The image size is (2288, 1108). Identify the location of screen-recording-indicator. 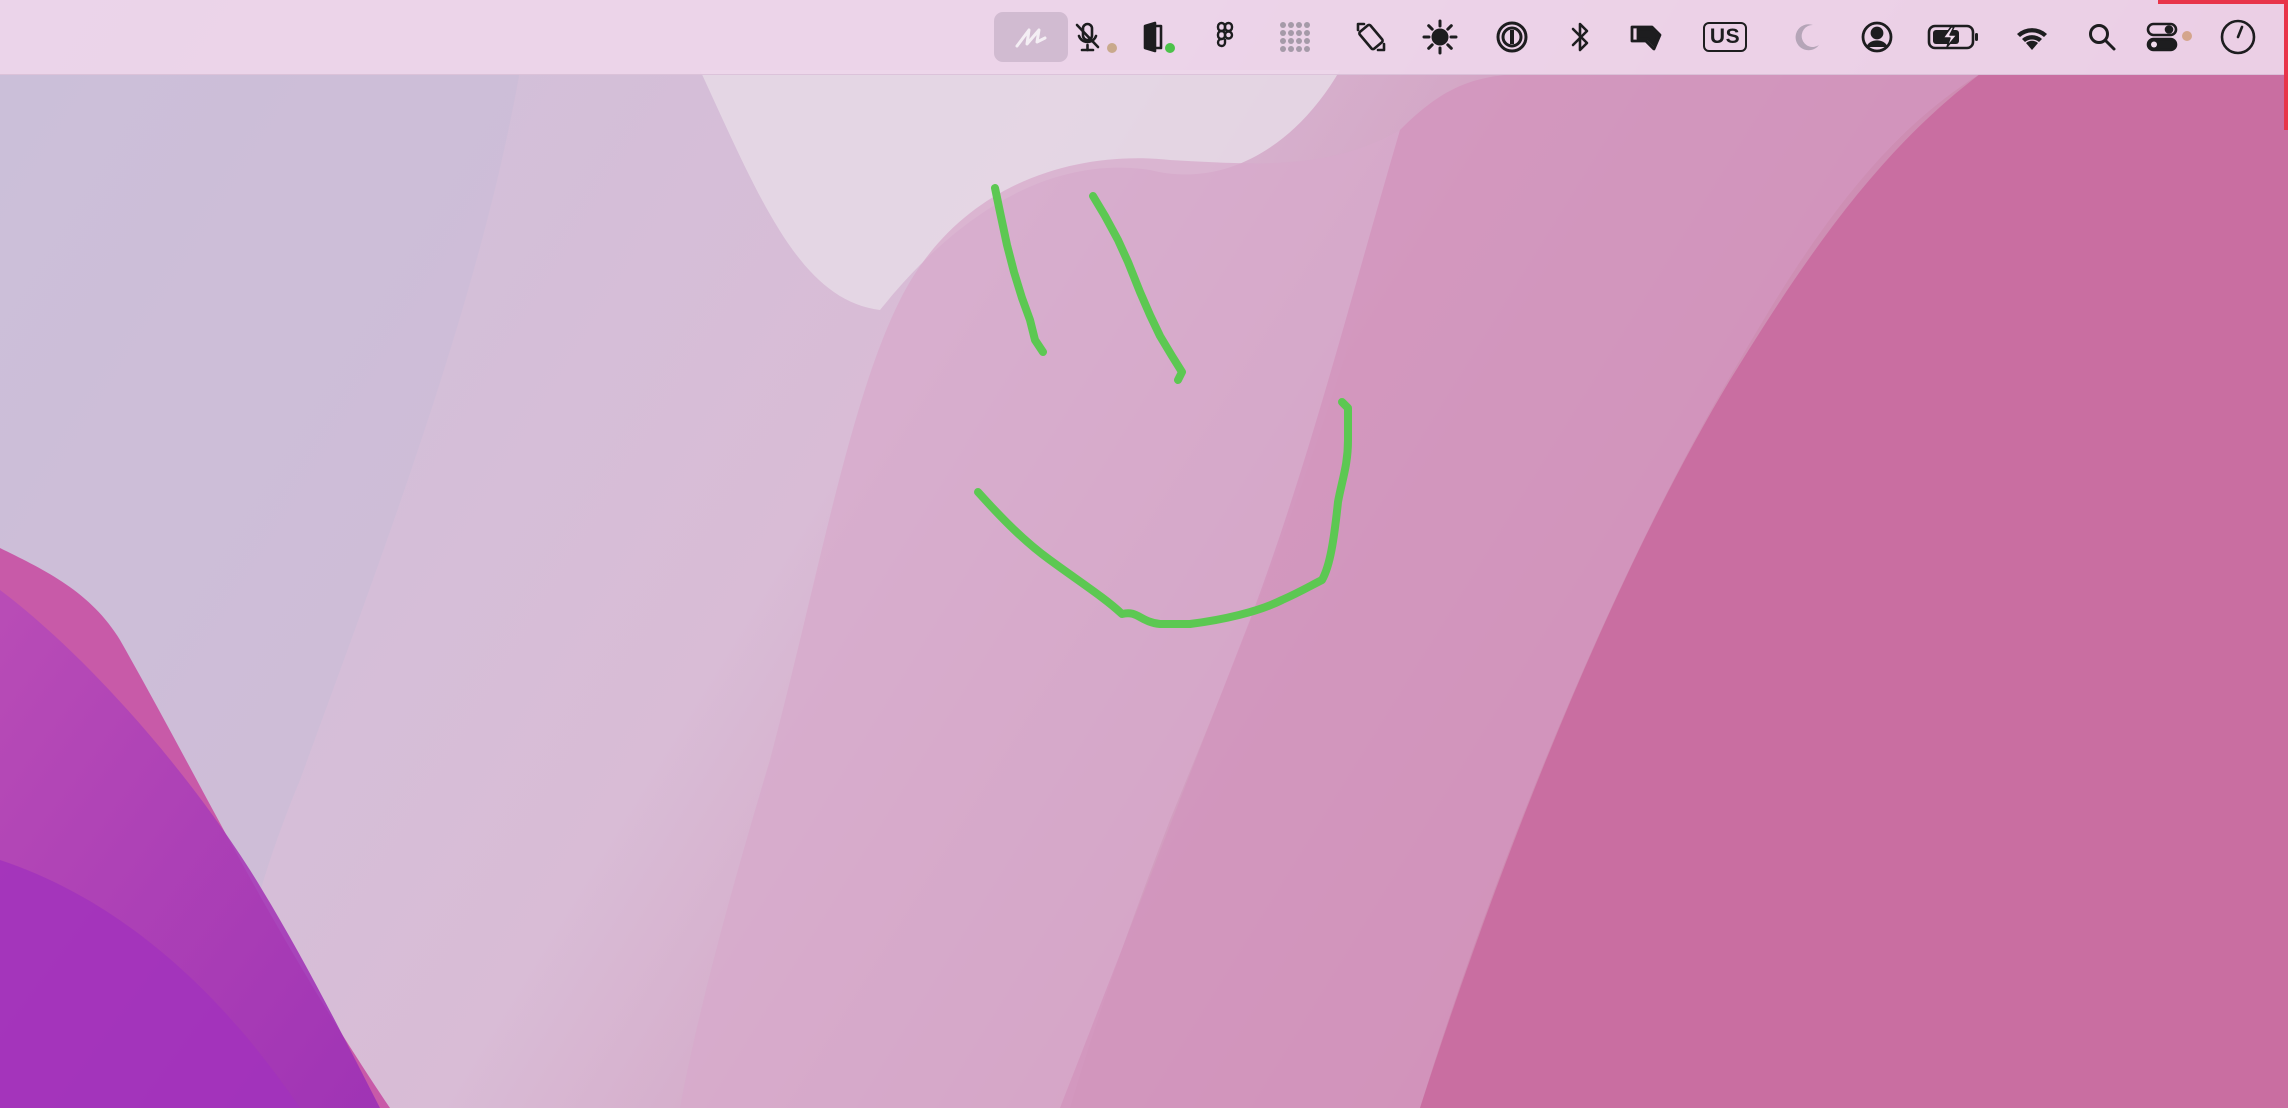
(2223, 2).